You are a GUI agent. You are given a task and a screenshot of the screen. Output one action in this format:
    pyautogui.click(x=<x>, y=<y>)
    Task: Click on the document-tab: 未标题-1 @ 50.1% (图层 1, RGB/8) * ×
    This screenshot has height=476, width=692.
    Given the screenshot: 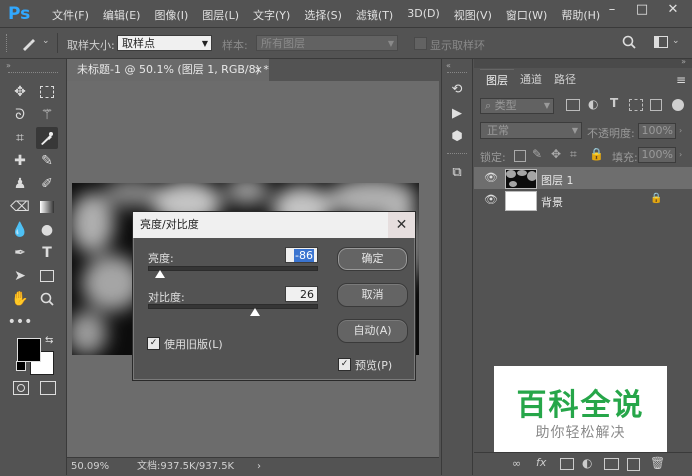 What is the action you would take?
    pyautogui.click(x=168, y=70)
    